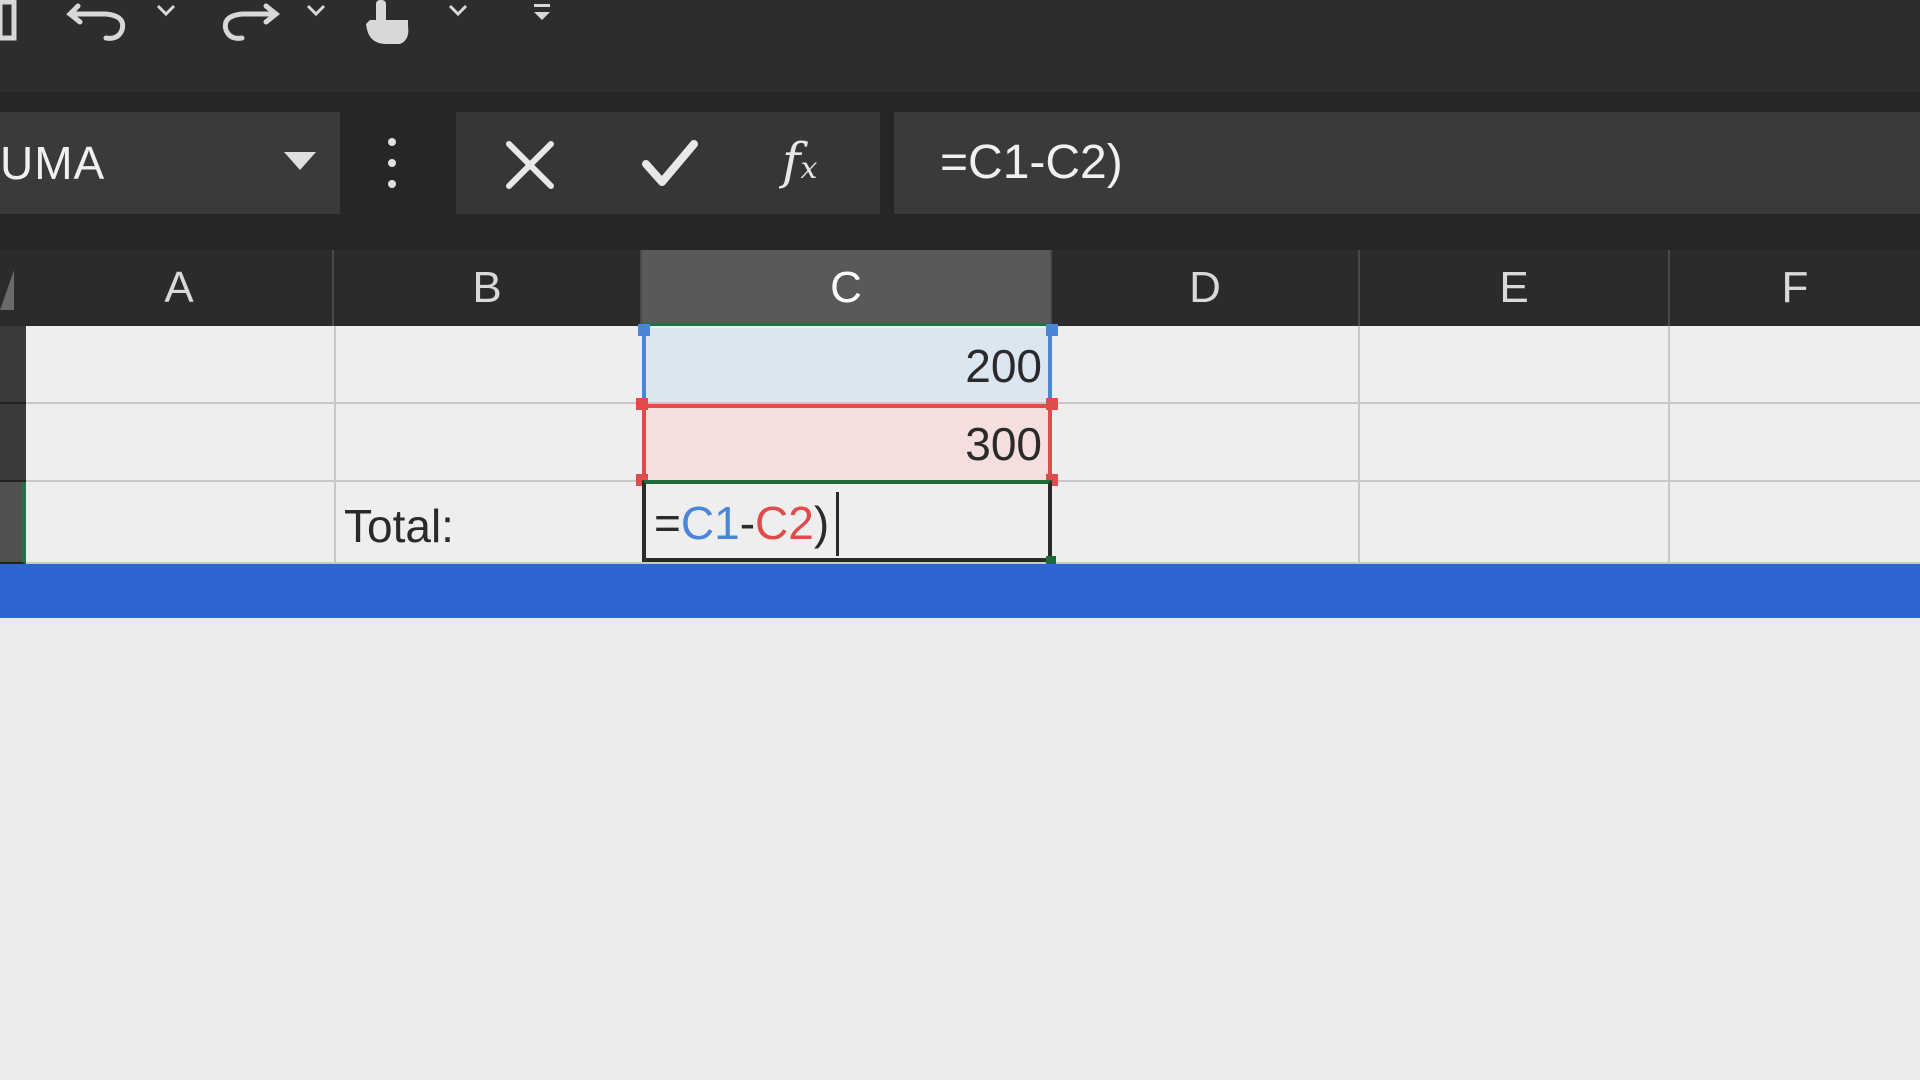 The width and height of the screenshot is (1920, 1080). I want to click on cancel-icon, so click(530, 165).